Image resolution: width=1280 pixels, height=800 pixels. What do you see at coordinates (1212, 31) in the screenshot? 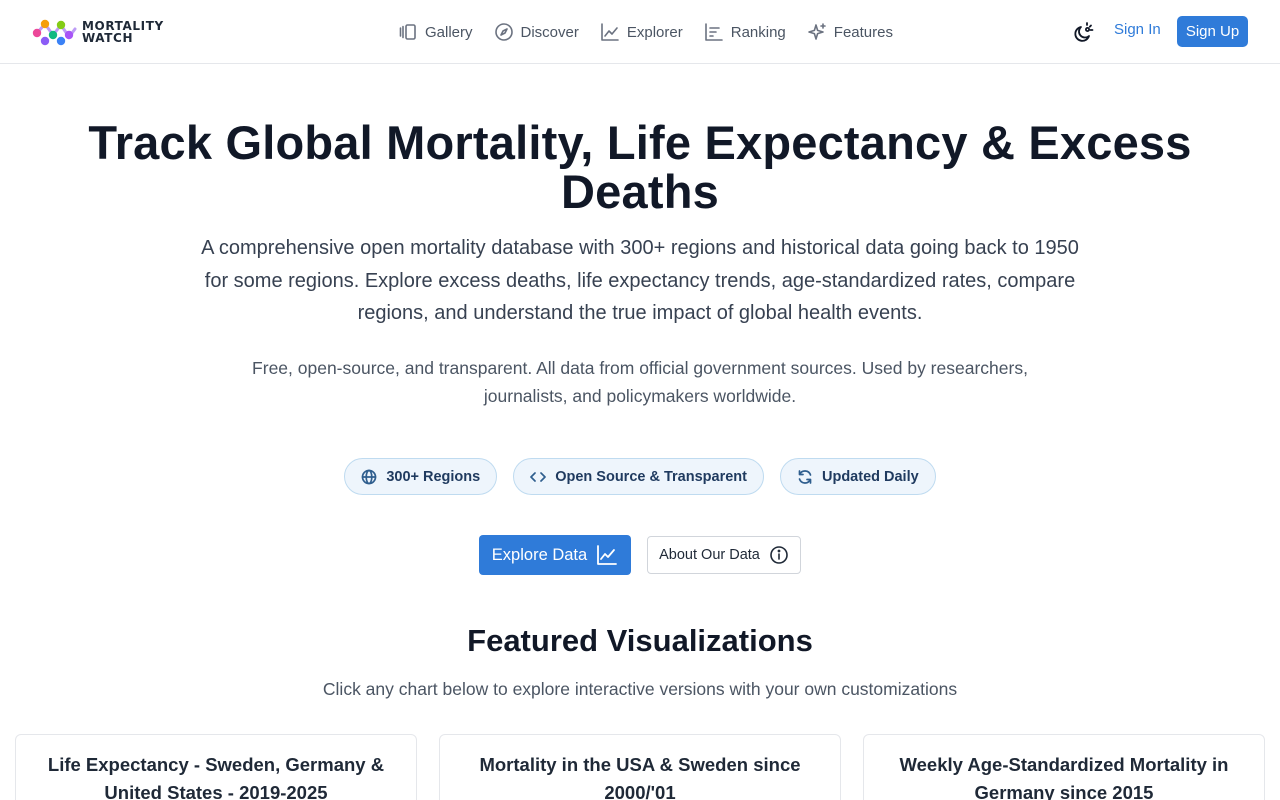
I see `sign-up-button: Sign Up` at bounding box center [1212, 31].